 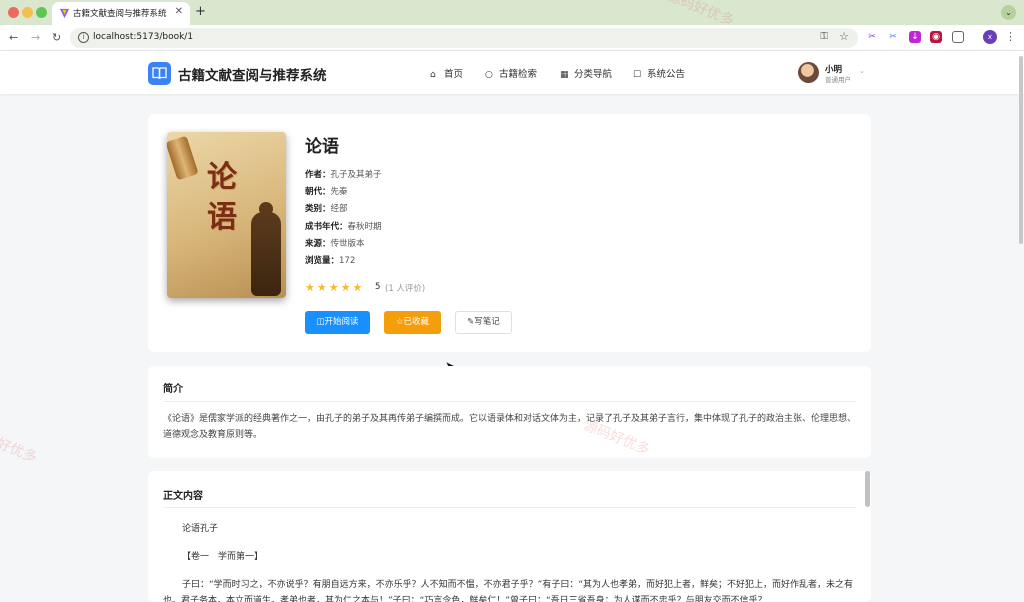 I want to click on new-tab-button: +, so click(x=200, y=11).